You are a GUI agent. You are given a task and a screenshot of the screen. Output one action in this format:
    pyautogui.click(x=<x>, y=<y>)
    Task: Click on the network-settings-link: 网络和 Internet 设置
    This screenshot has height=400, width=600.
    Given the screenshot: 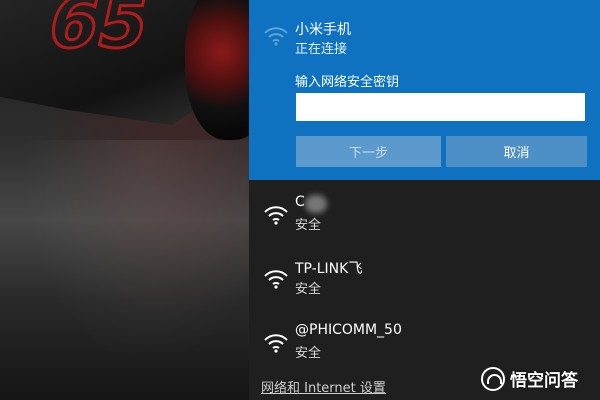 What is the action you would take?
    pyautogui.click(x=323, y=386)
    